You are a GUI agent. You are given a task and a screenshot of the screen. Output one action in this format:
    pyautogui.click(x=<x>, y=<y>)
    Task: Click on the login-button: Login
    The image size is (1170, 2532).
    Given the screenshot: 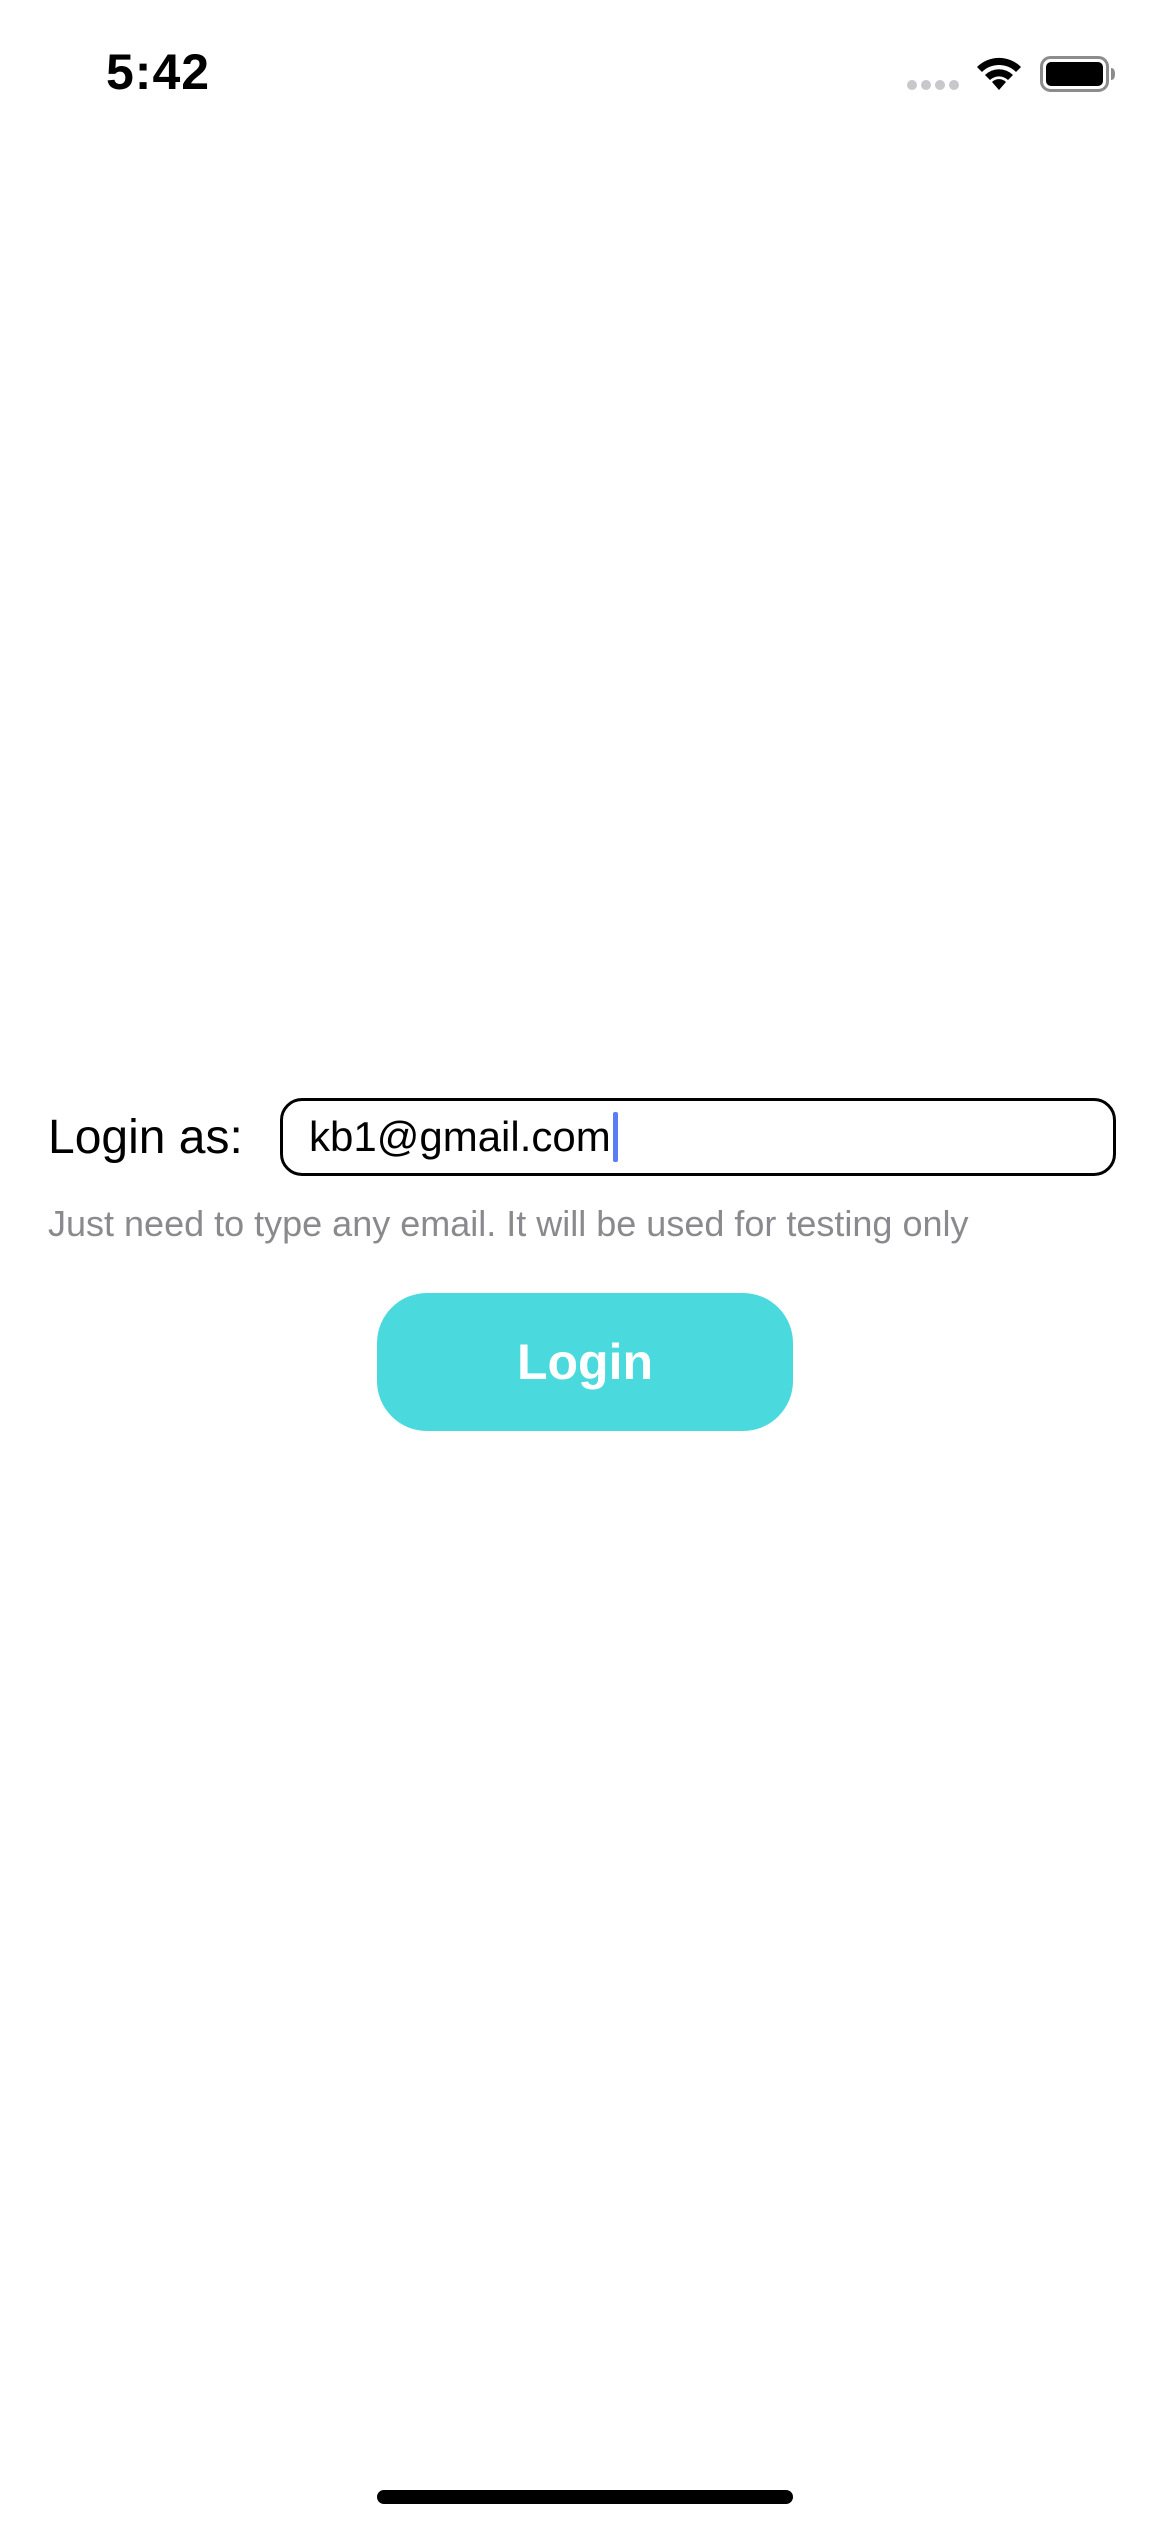 What is the action you would take?
    pyautogui.click(x=585, y=1362)
    